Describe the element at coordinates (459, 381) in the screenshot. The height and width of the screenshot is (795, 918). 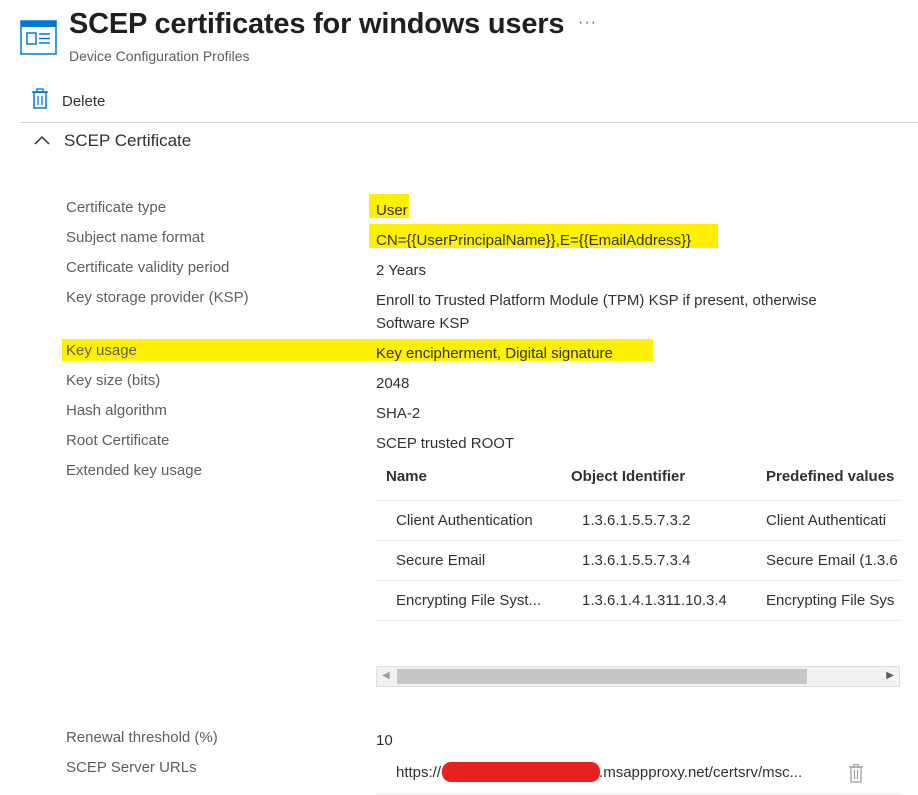
I see `property-row-key-size: Key size (bits) 2048` at that location.